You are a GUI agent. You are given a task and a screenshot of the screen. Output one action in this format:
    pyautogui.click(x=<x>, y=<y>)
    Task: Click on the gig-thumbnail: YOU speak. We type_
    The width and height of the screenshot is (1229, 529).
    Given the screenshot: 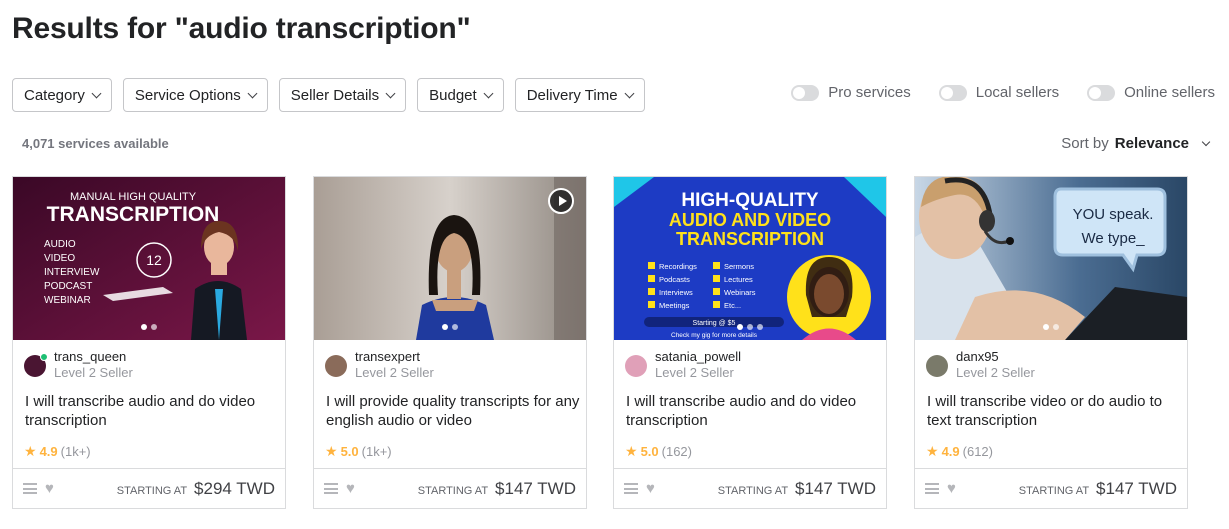 What is the action you would take?
    pyautogui.click(x=1051, y=258)
    